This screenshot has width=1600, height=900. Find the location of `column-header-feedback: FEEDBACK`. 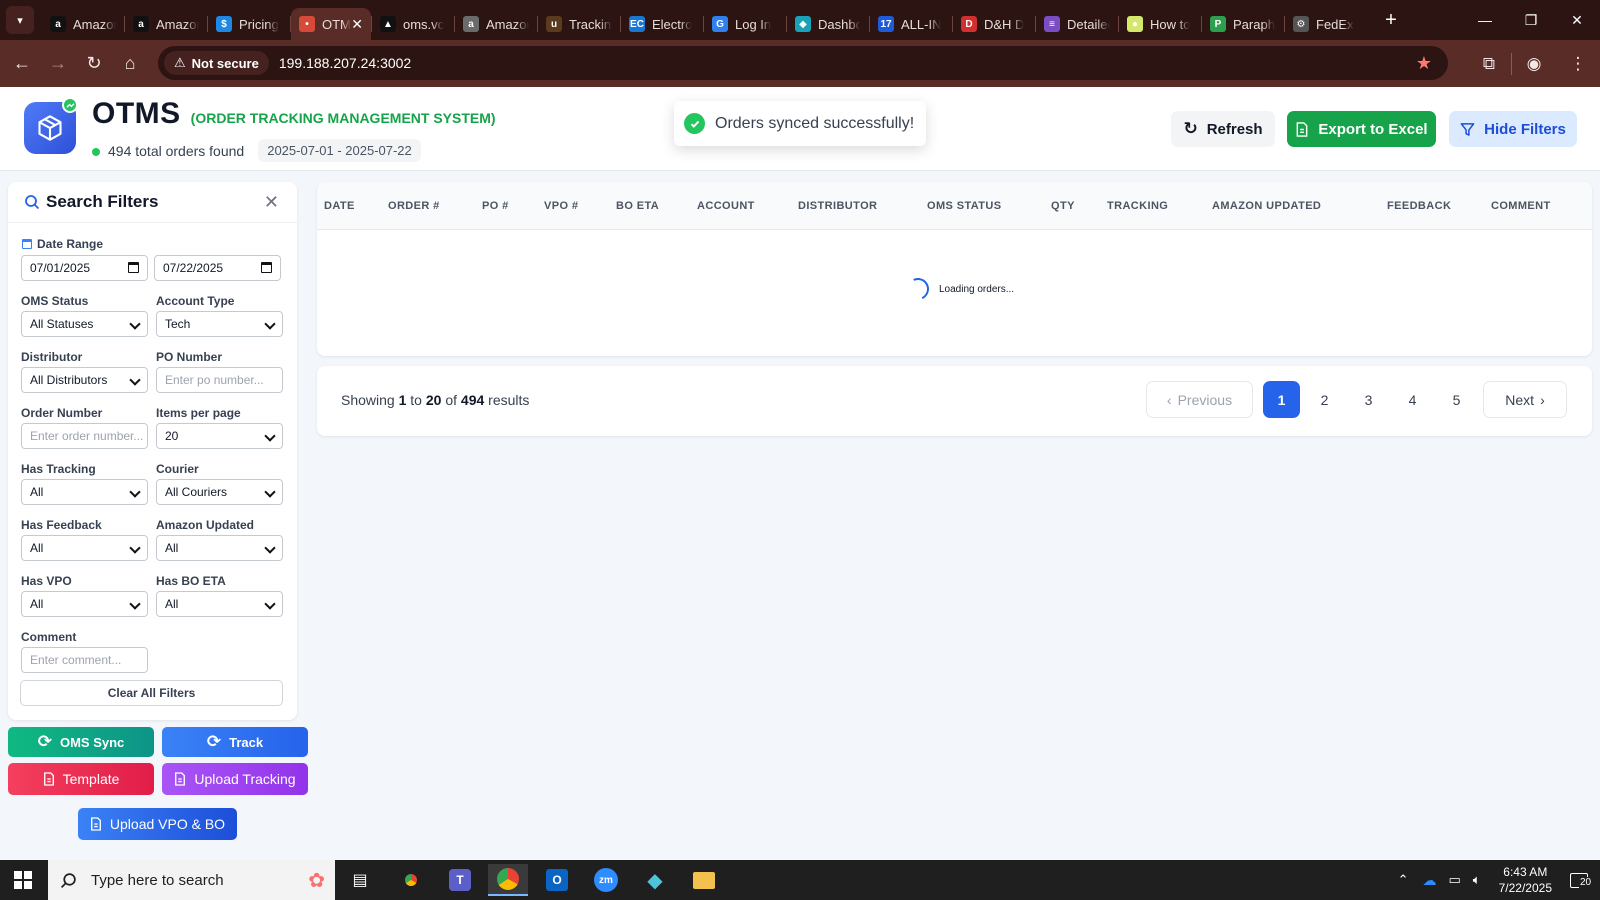

column-header-feedback: FEEDBACK is located at coordinates (1419, 206).